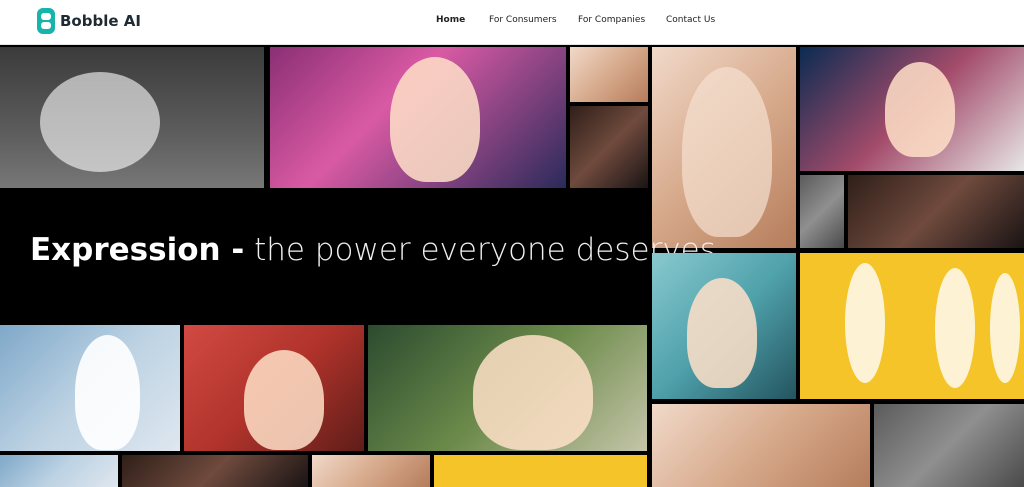 This screenshot has height=487, width=1024. What do you see at coordinates (690, 20) in the screenshot?
I see `nav-contact-us: Contact Us` at bounding box center [690, 20].